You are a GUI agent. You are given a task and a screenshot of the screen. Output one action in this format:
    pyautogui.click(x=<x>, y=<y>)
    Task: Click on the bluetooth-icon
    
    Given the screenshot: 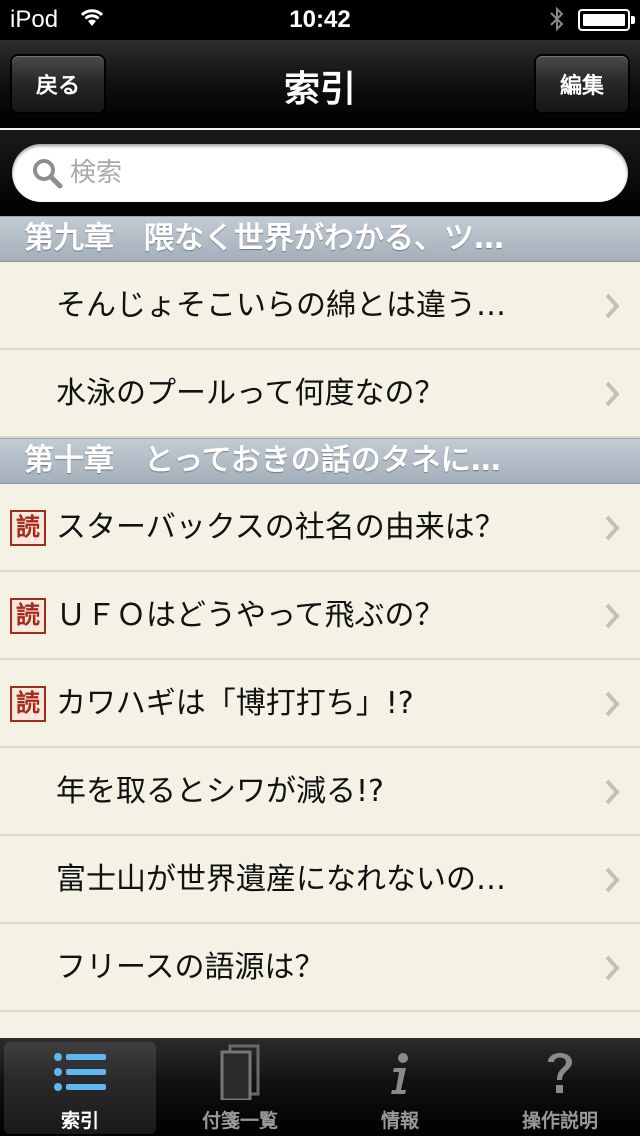 What is the action you would take?
    pyautogui.click(x=557, y=19)
    